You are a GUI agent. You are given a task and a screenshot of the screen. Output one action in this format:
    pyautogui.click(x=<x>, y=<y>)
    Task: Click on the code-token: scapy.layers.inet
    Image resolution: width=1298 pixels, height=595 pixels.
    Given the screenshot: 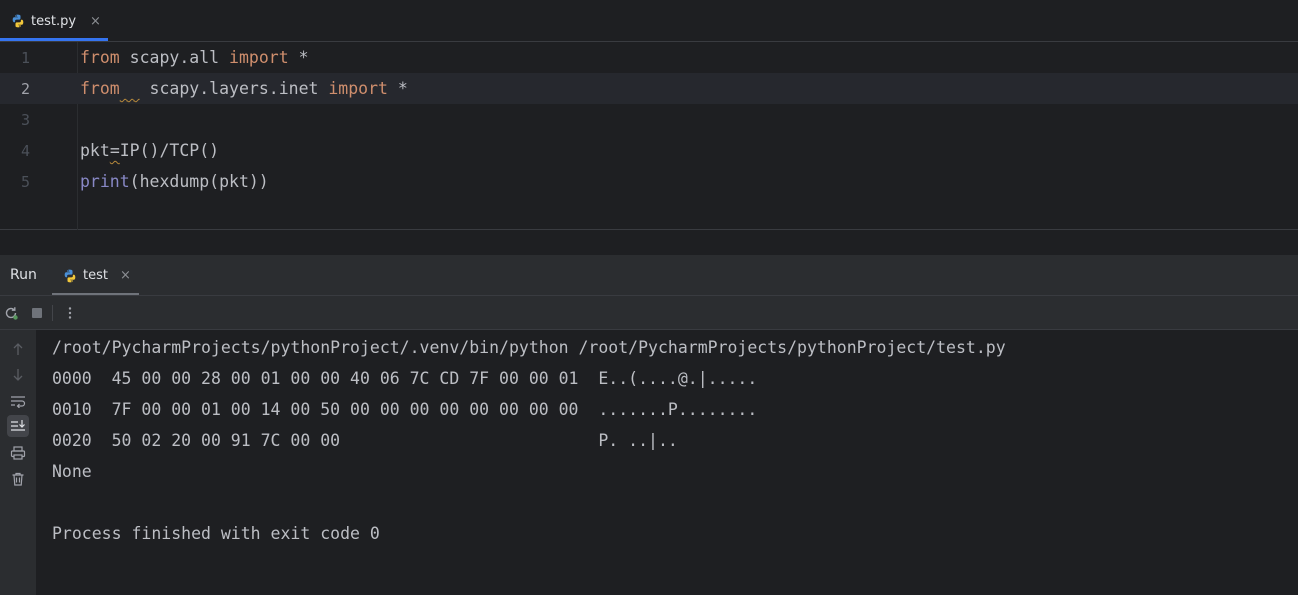 What is the action you would take?
    pyautogui.click(x=234, y=88)
    